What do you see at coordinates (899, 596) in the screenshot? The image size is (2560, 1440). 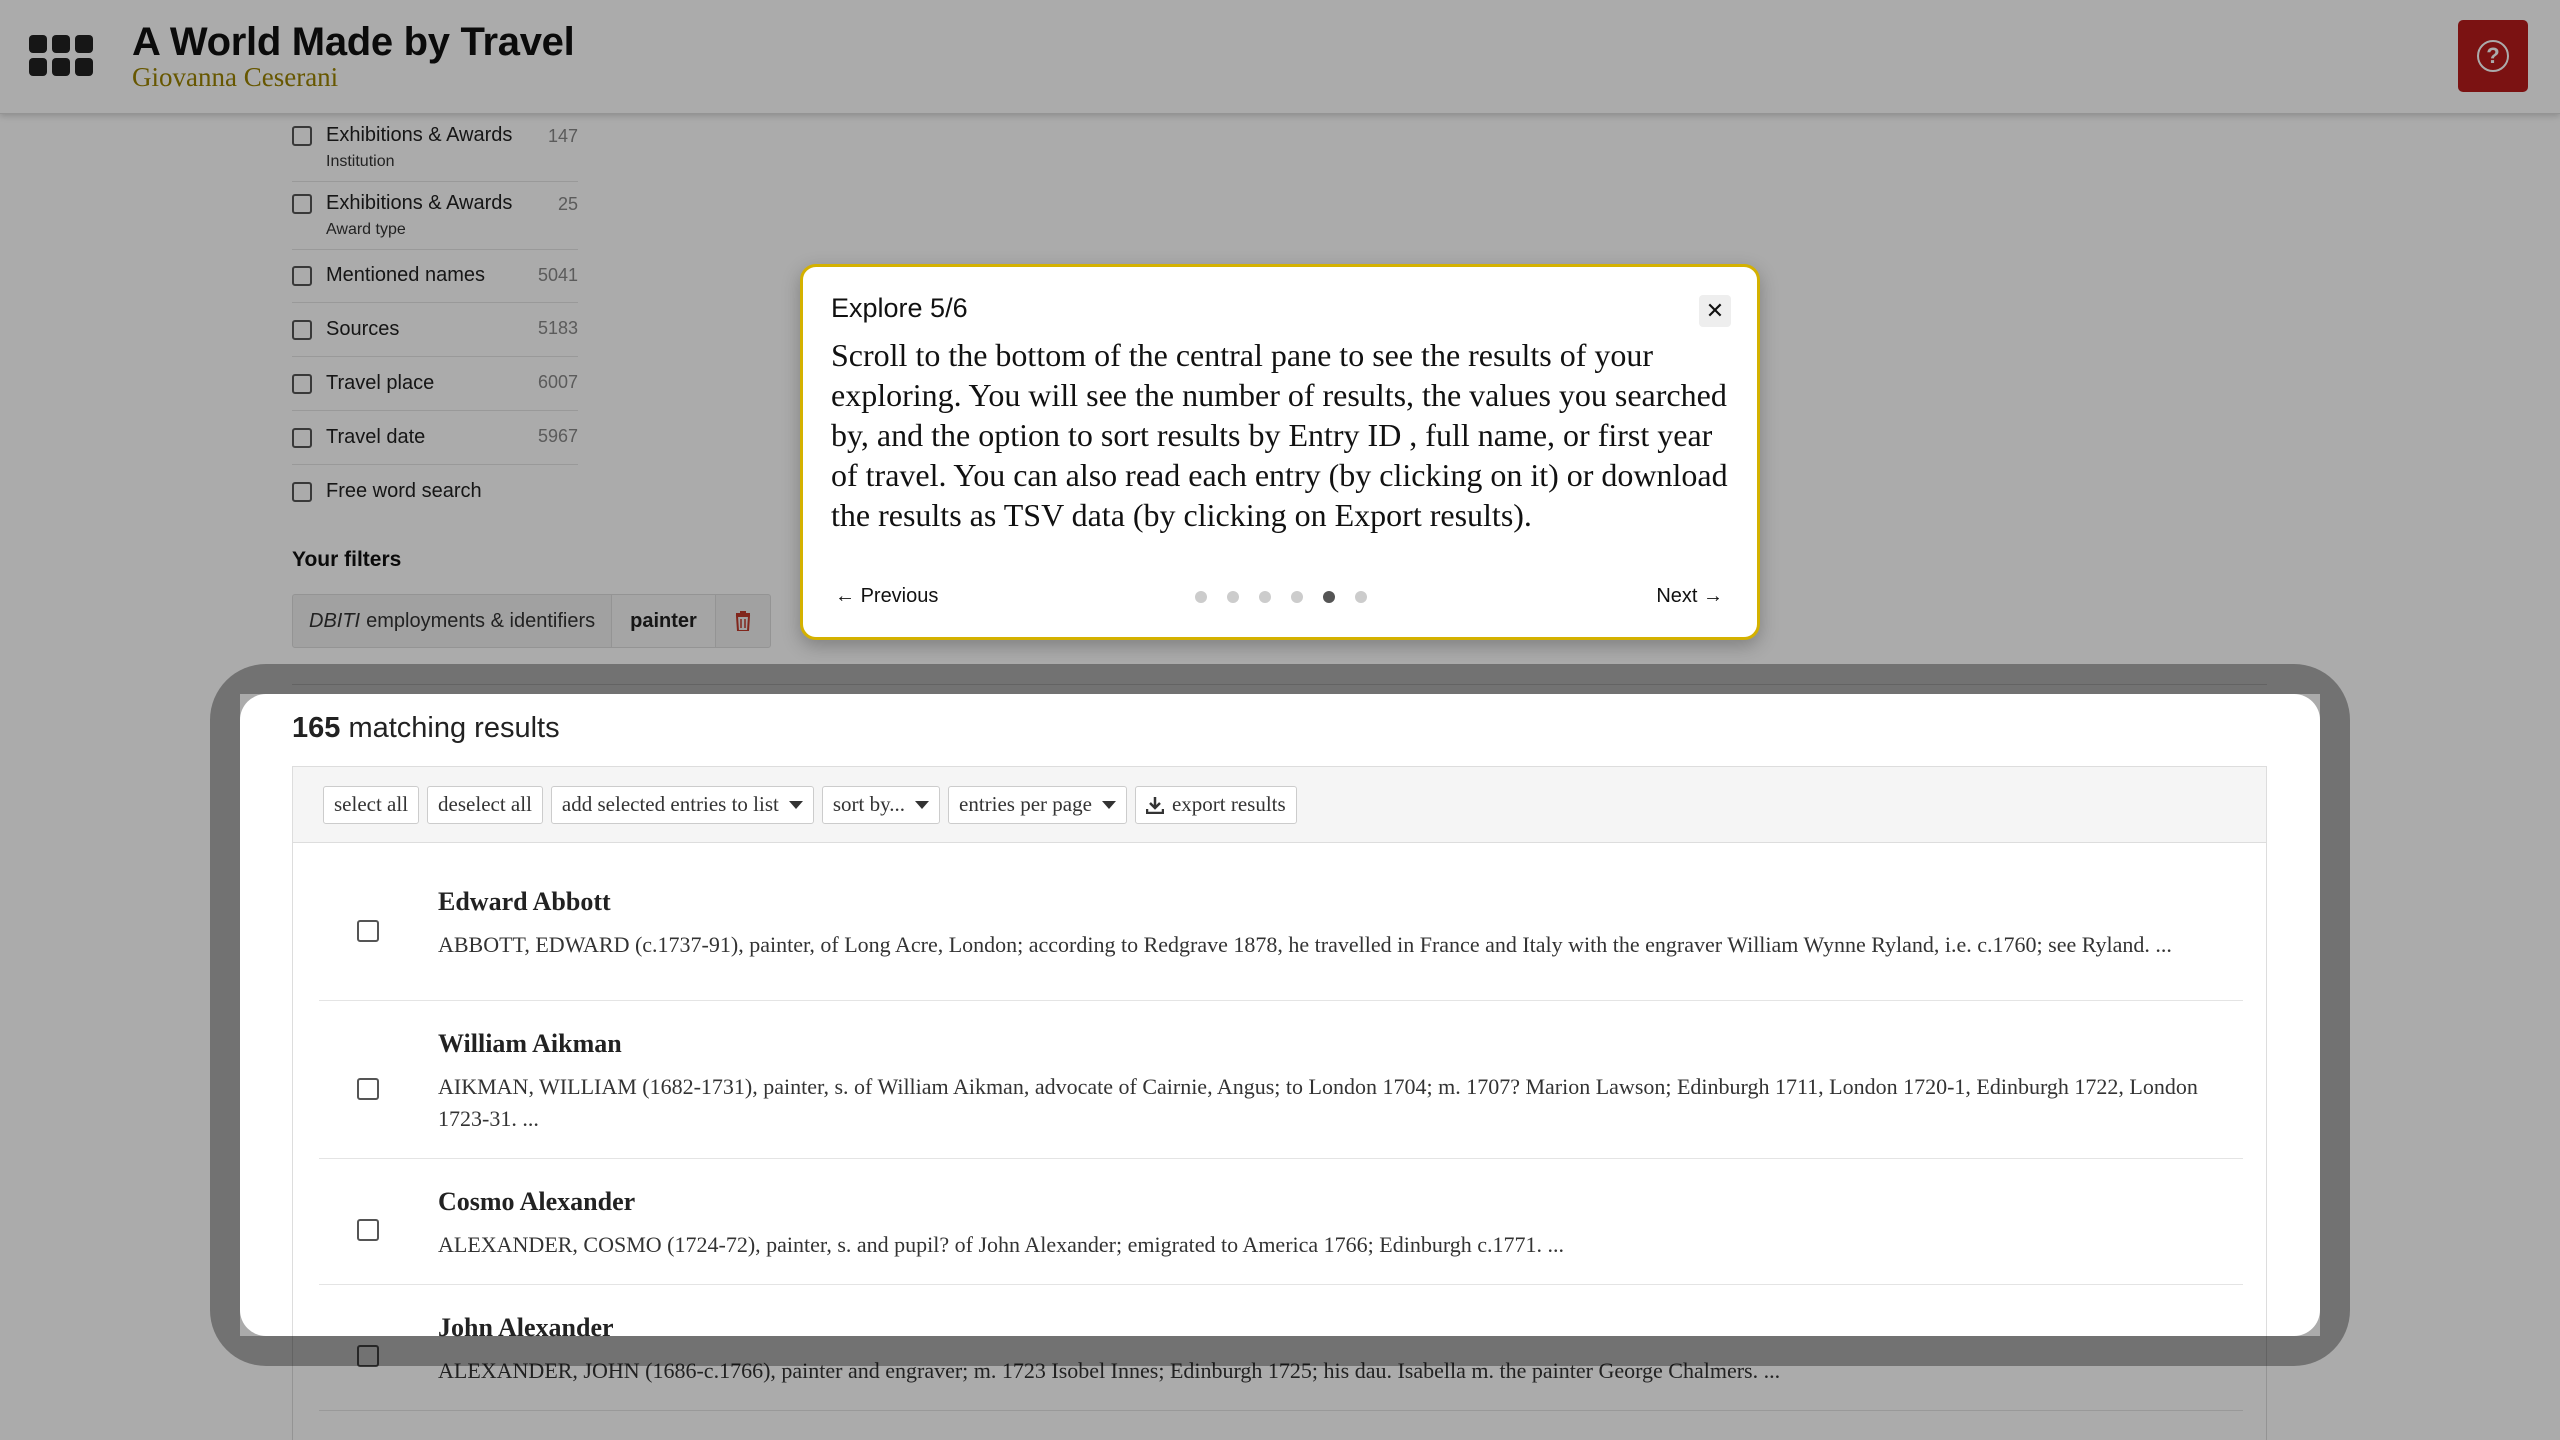 I see `previous-label: Previous` at bounding box center [899, 596].